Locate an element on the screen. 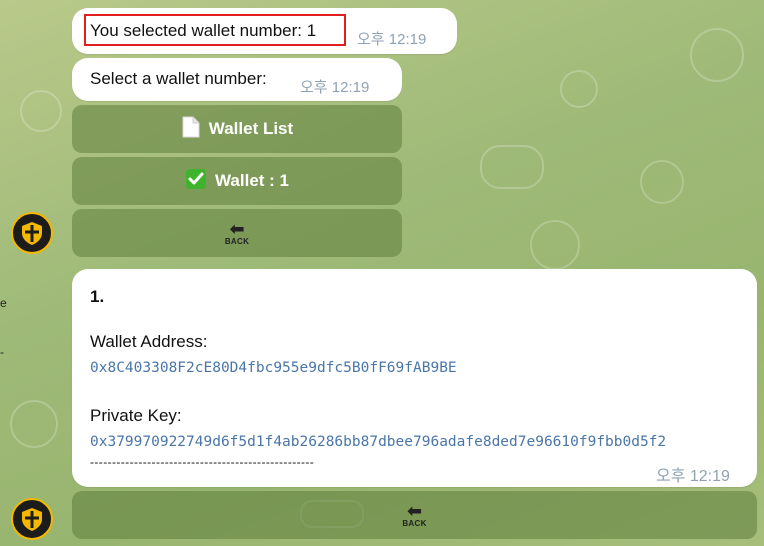  wallet-list-label: Wallet List is located at coordinates (251, 128).